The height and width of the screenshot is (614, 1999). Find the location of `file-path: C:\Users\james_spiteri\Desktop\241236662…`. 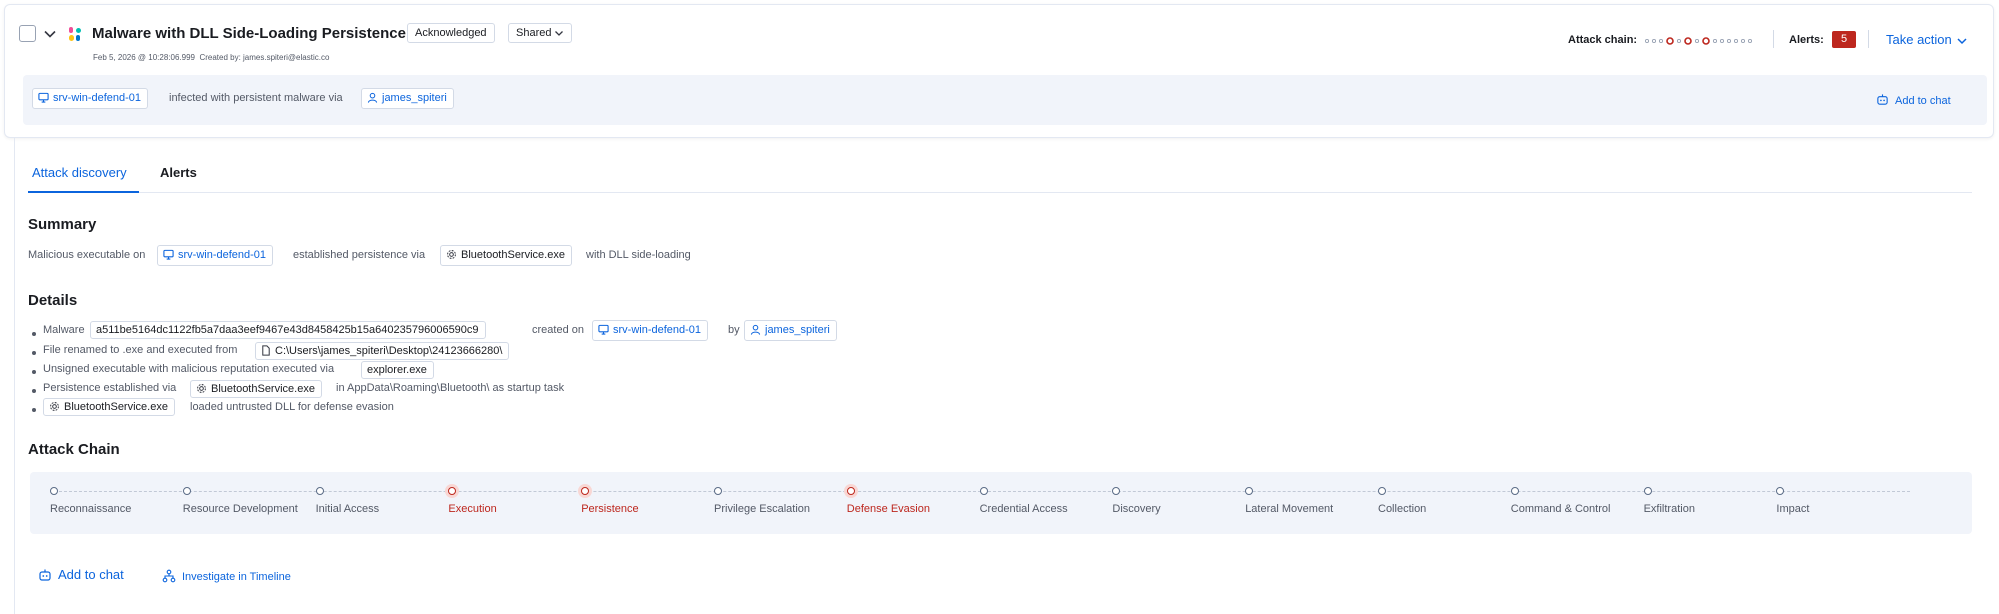

file-path: C:\Users\james_spiteri\Desktop\241236662… is located at coordinates (389, 351).